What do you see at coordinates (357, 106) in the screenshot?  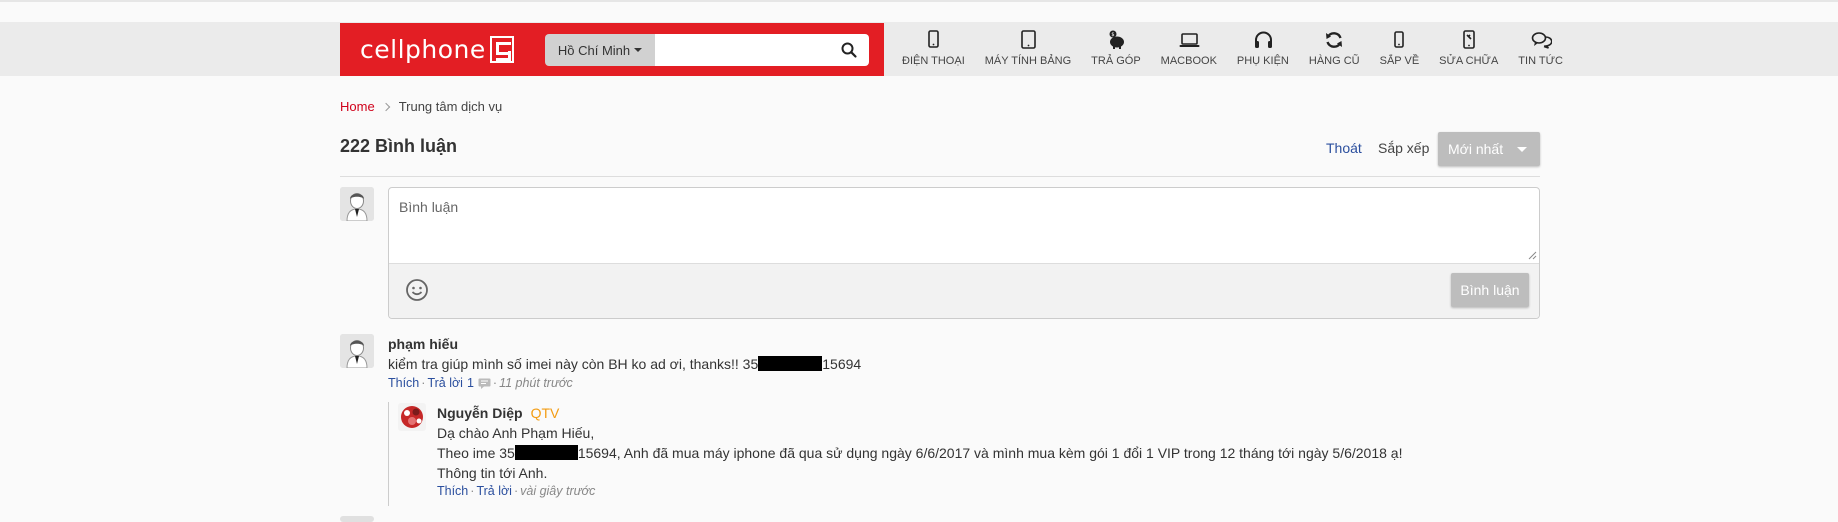 I see `breadcrumb-home: Home` at bounding box center [357, 106].